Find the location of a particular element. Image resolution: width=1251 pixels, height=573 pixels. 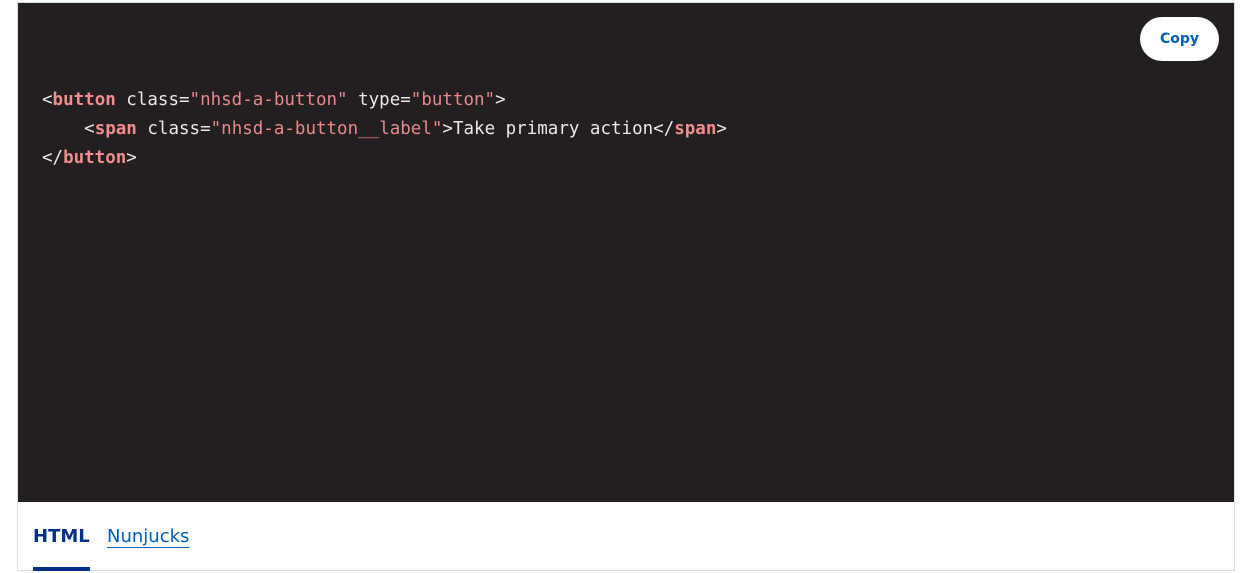

code-line-3: </button> is located at coordinates (384, 158).